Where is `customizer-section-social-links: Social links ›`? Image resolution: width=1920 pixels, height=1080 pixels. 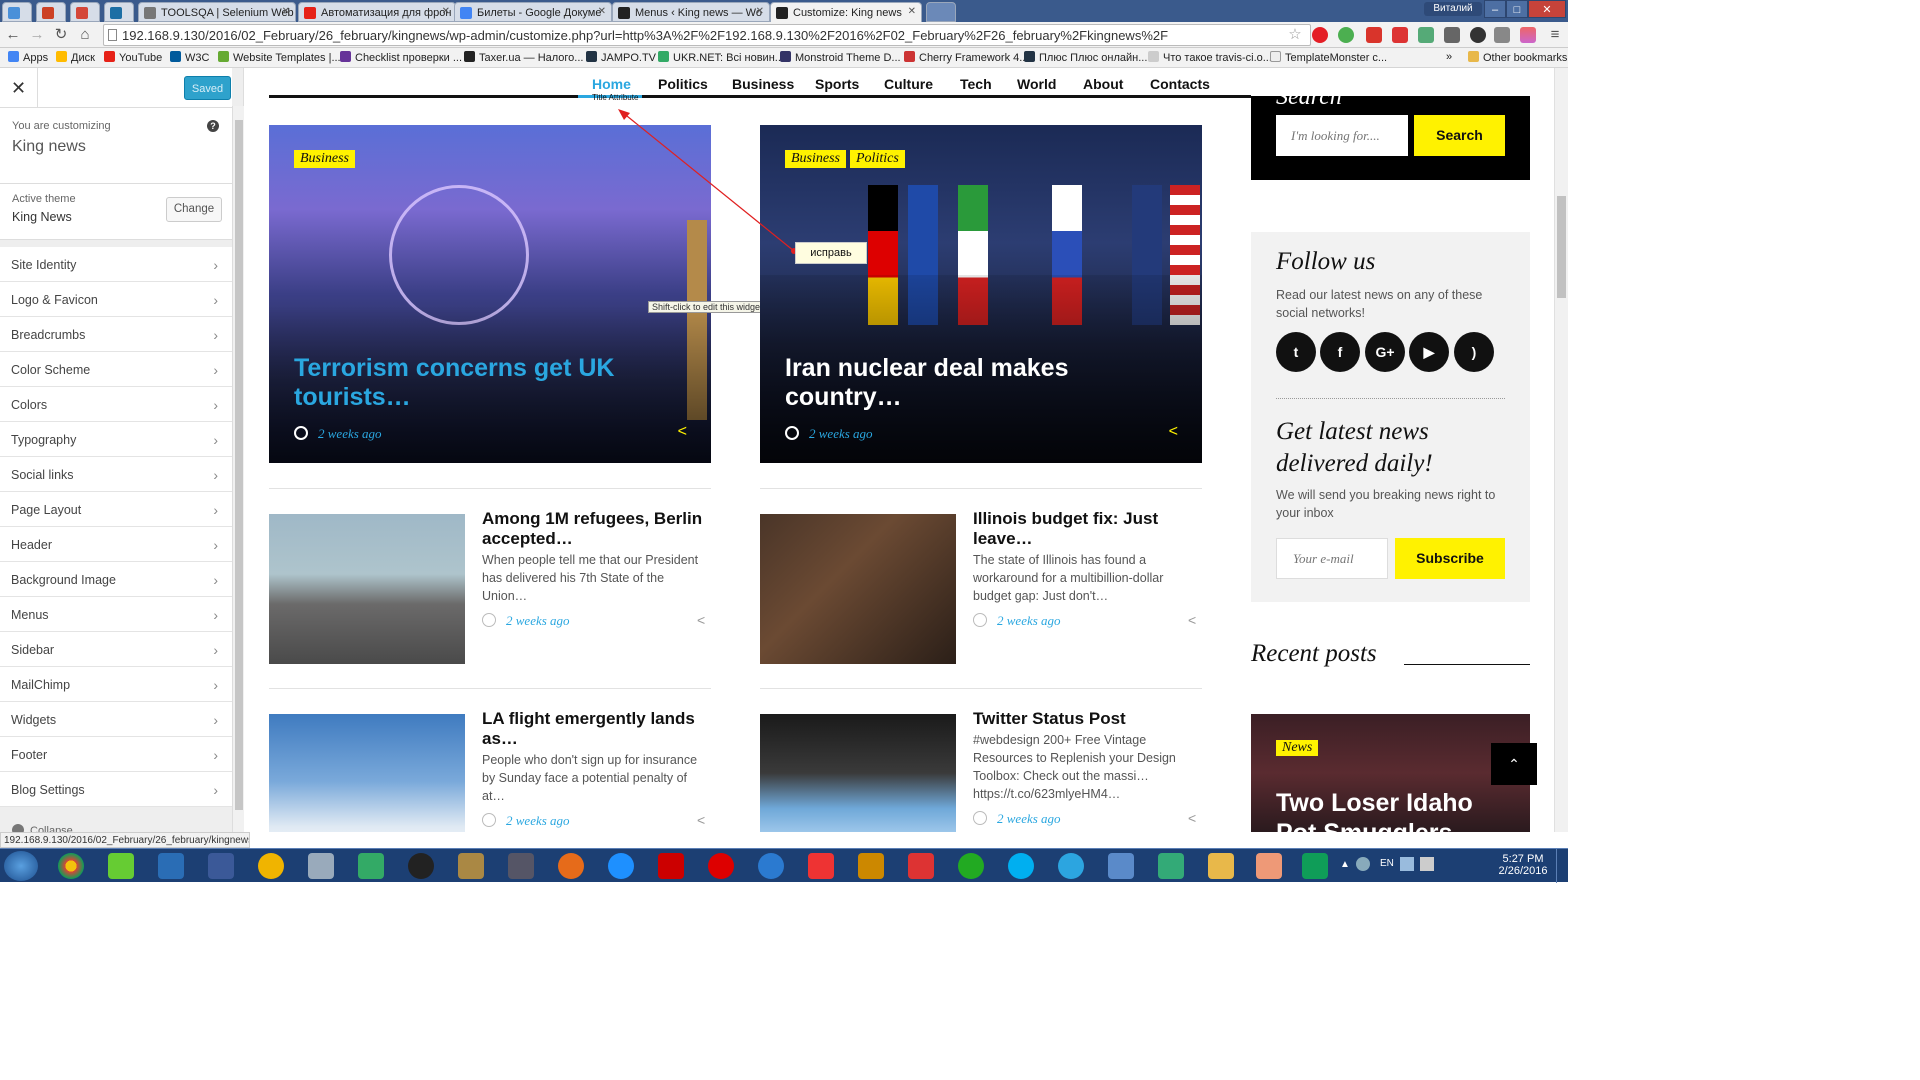
customizer-section-social-links: Social links › is located at coordinates (116, 474).